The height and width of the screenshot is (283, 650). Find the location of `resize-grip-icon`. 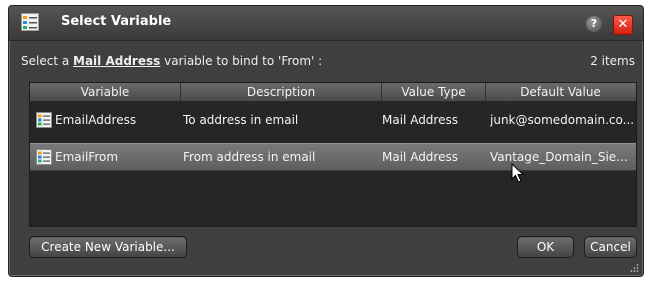

resize-grip-icon is located at coordinates (634, 268).